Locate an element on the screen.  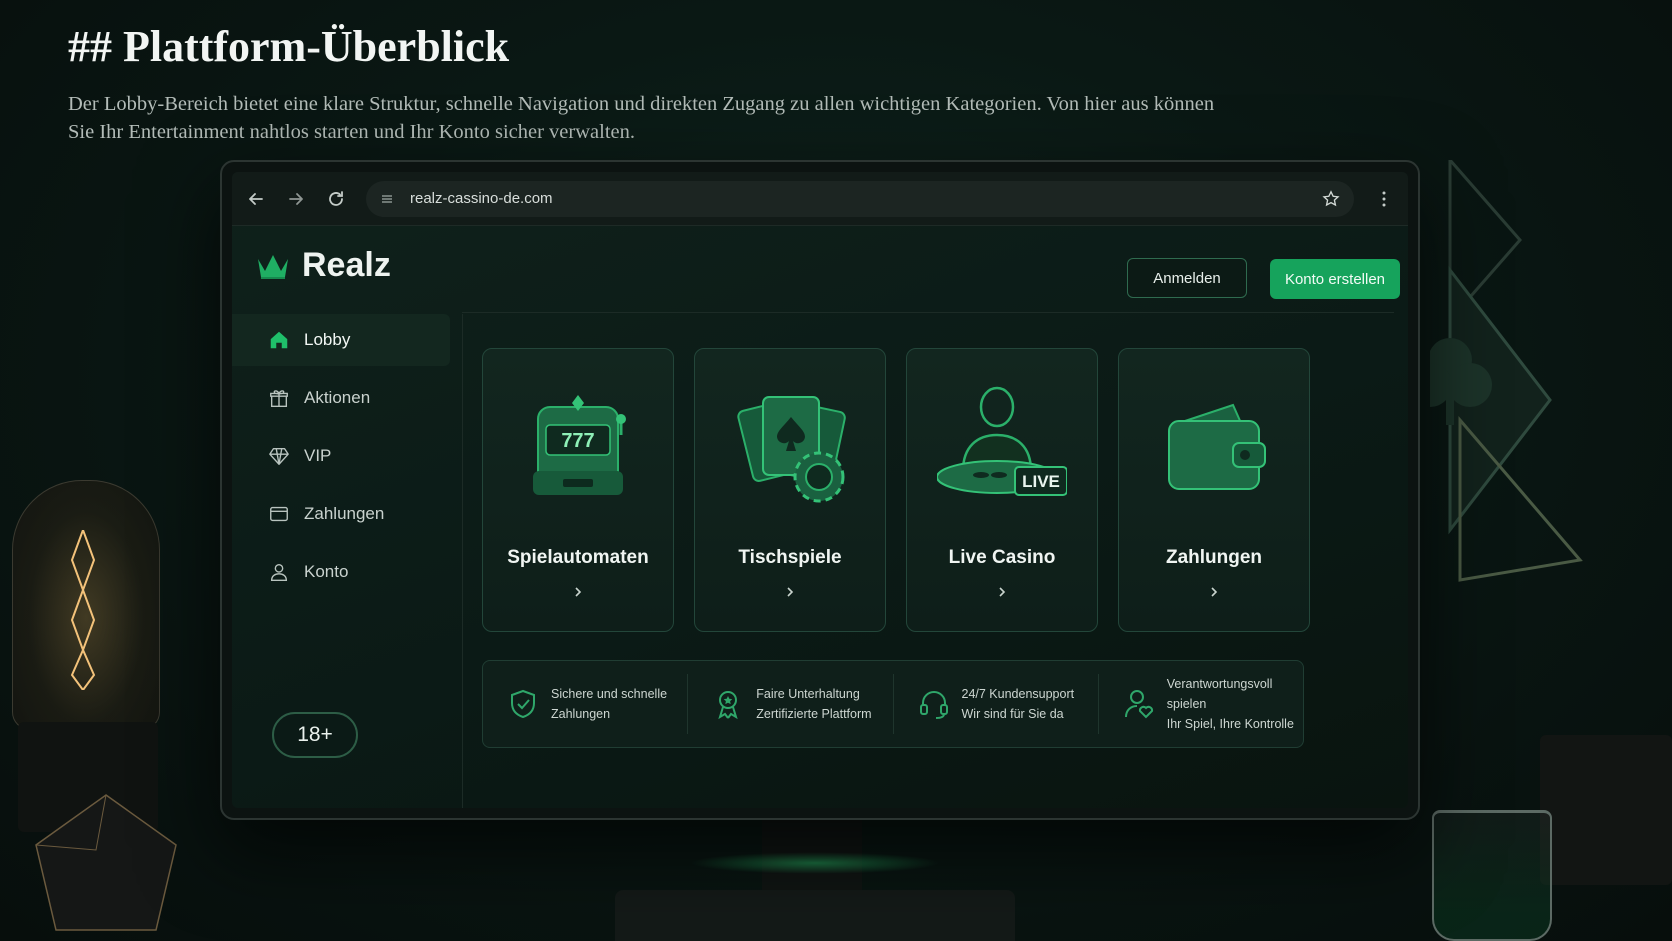
forward-arrow-icon is located at coordinates (296, 199).